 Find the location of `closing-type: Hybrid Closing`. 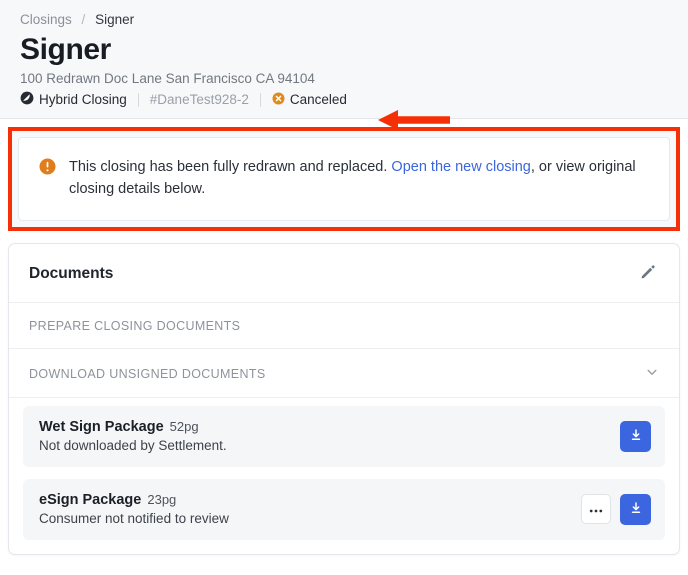

closing-type: Hybrid Closing is located at coordinates (73, 99).